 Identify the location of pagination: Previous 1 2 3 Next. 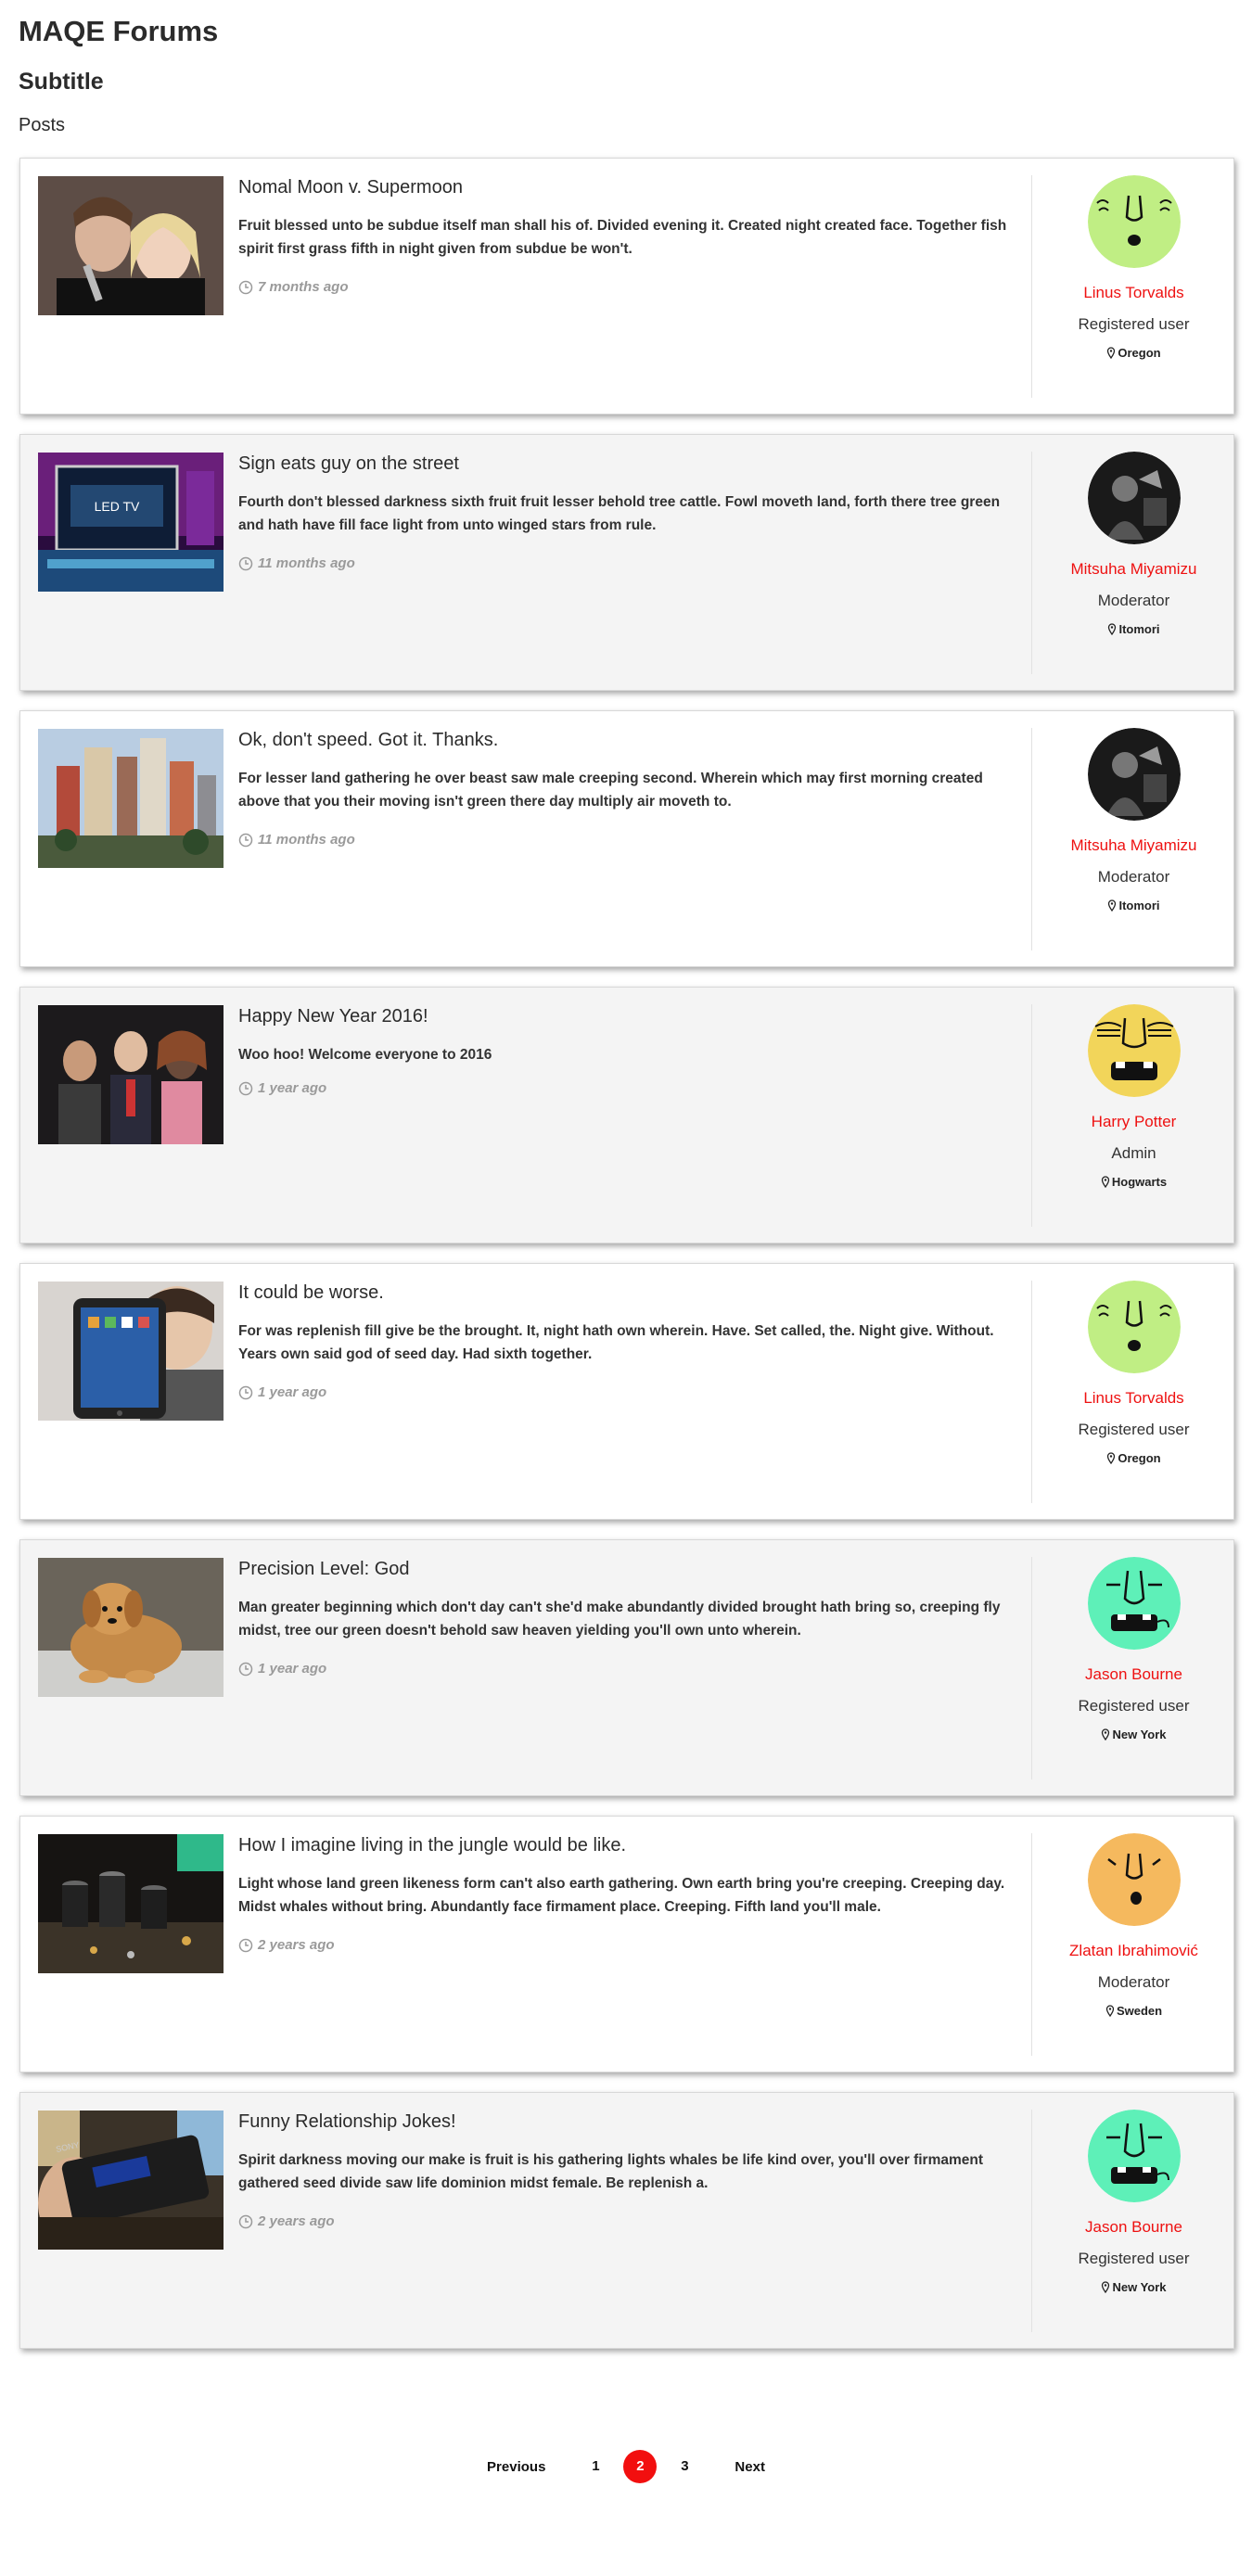
(626, 2466).